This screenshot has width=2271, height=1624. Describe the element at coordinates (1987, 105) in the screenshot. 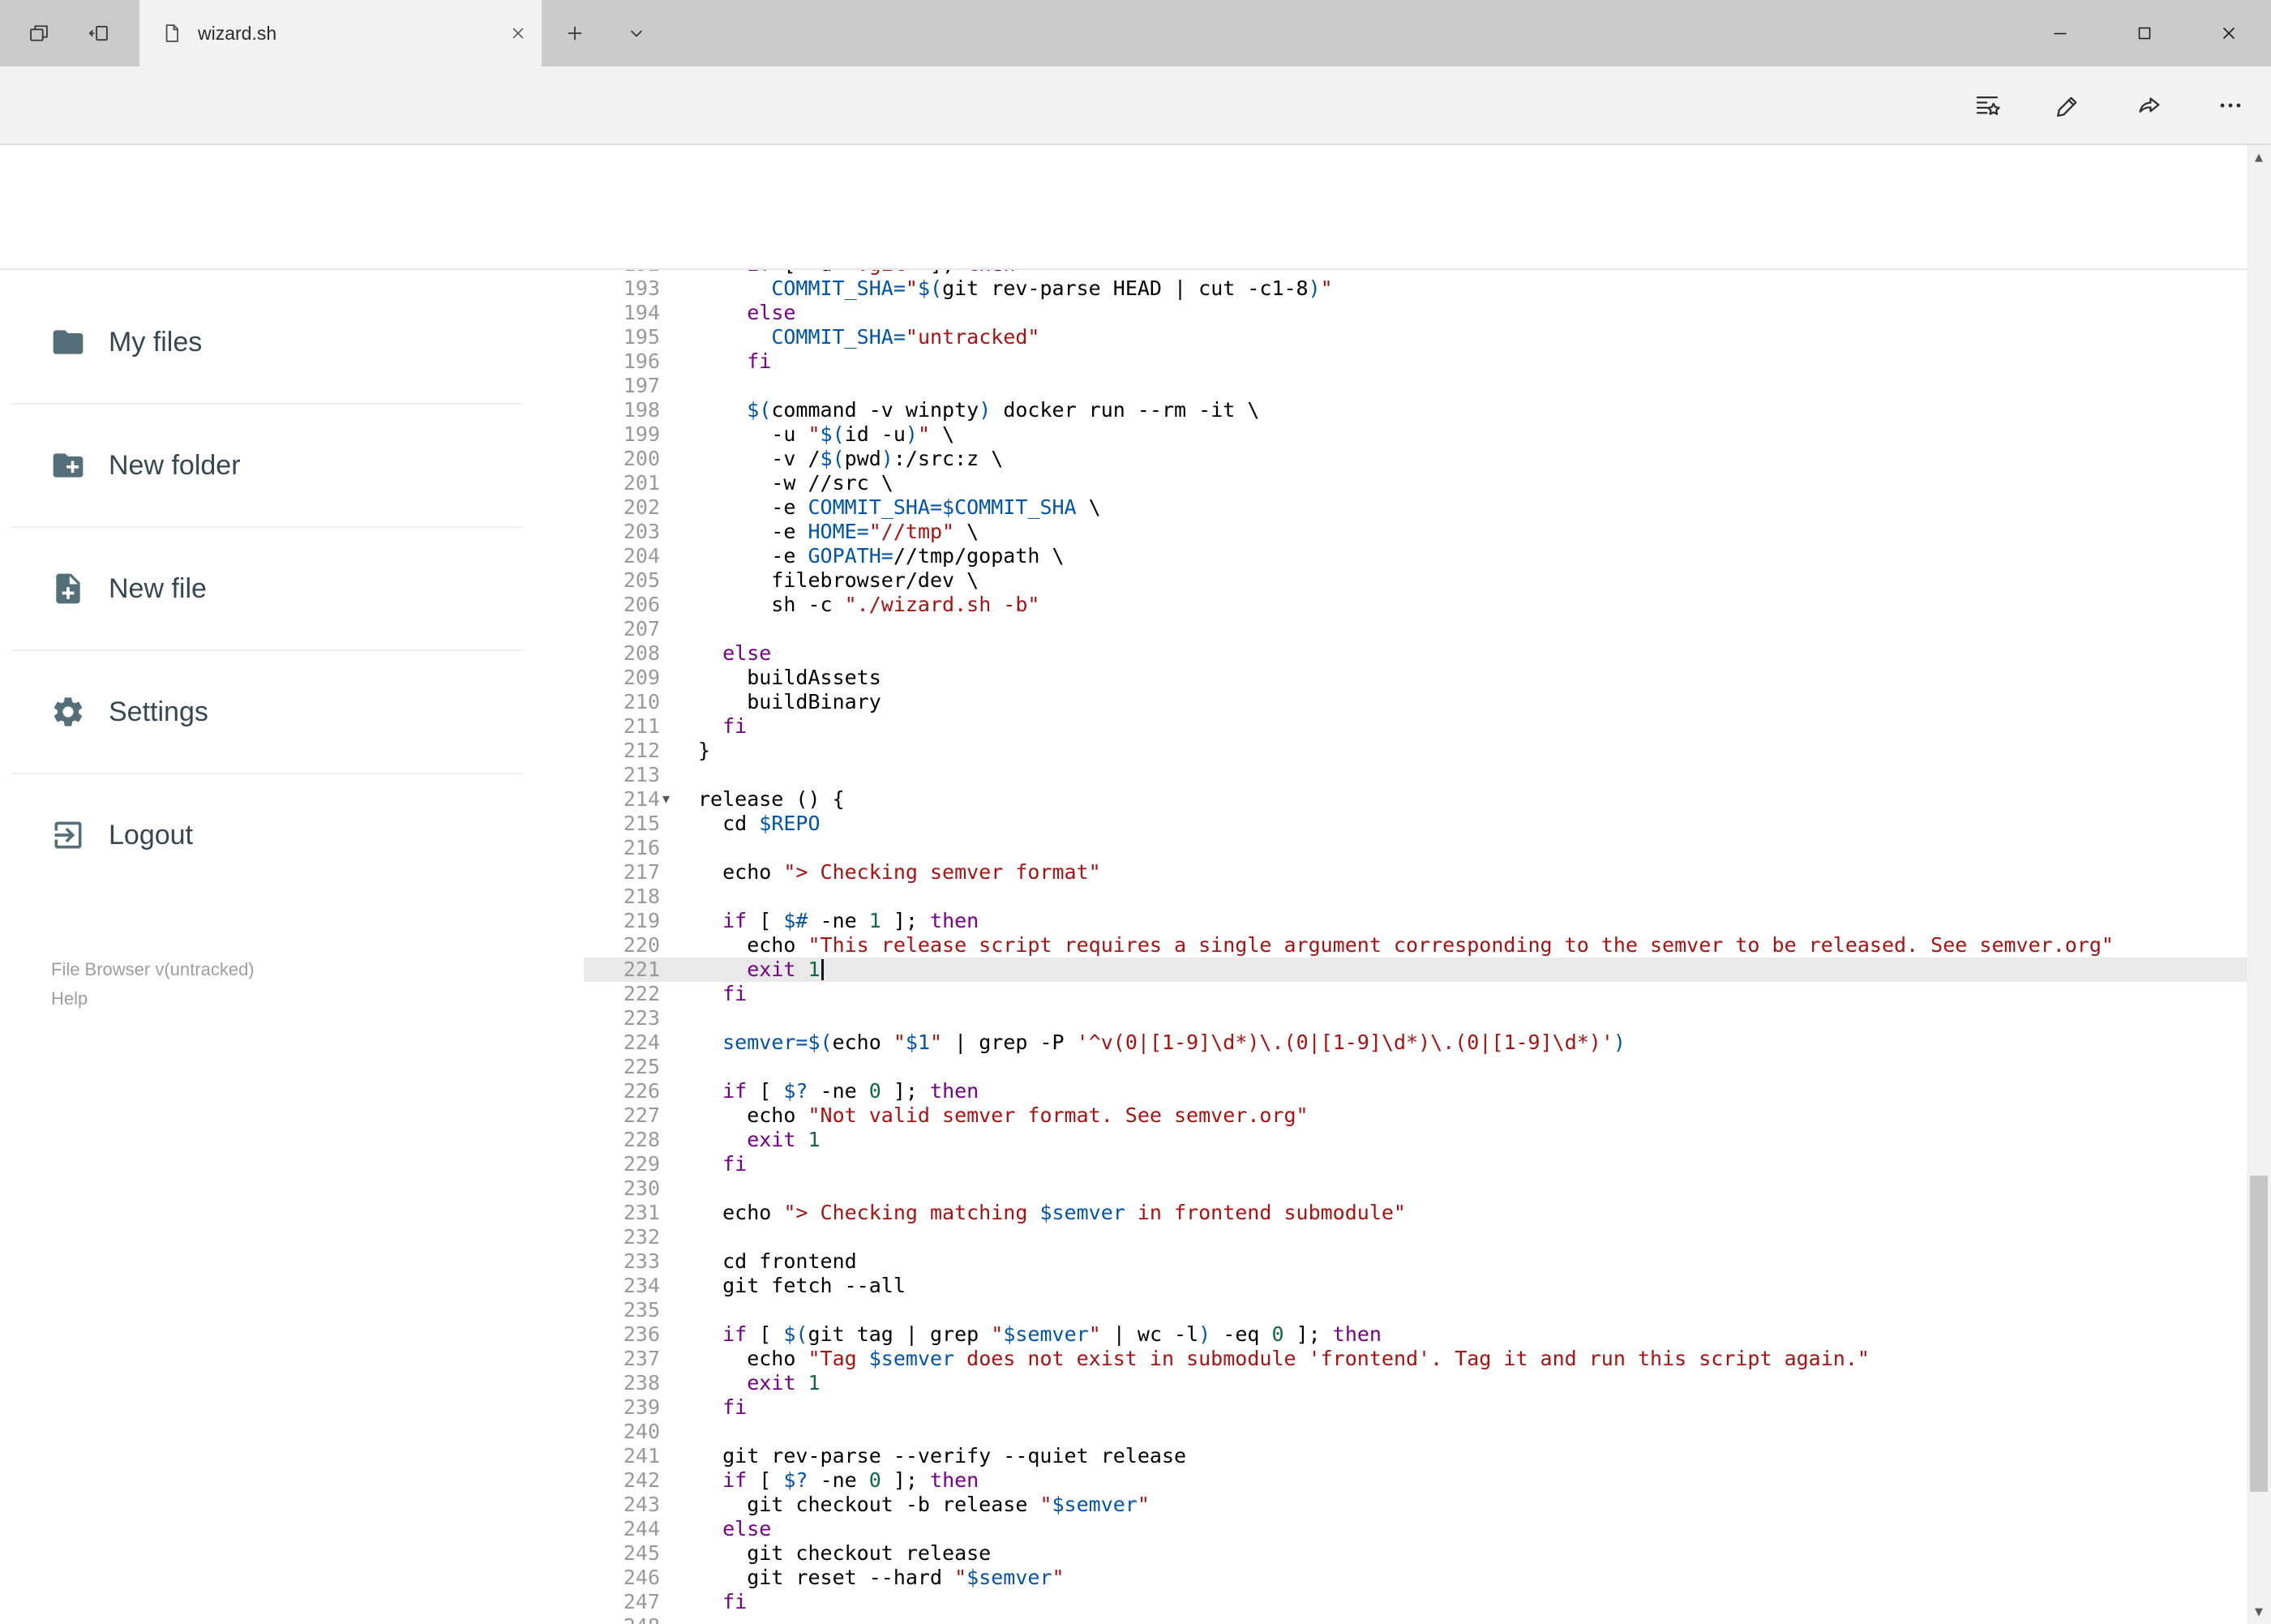

I see `hub-button` at that location.